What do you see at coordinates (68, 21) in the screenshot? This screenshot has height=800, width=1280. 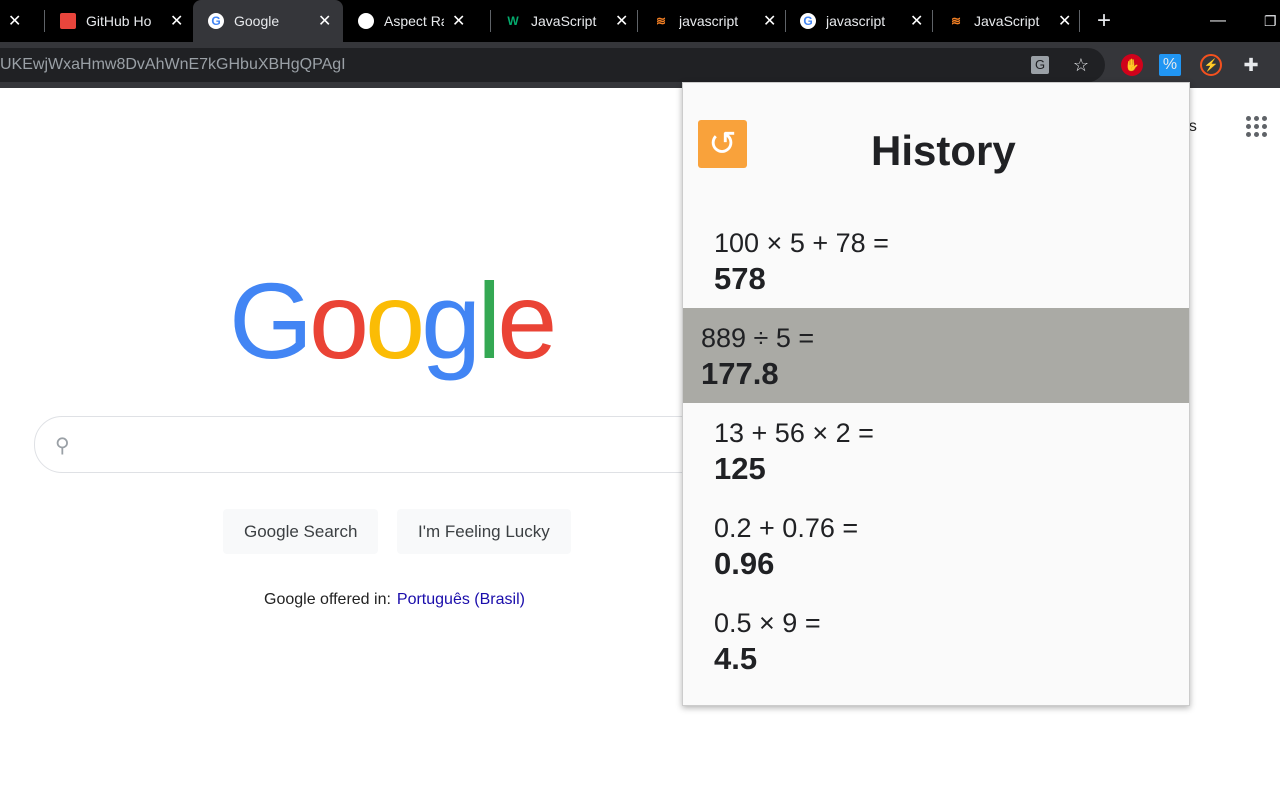 I see `chrome-web-store-icon` at bounding box center [68, 21].